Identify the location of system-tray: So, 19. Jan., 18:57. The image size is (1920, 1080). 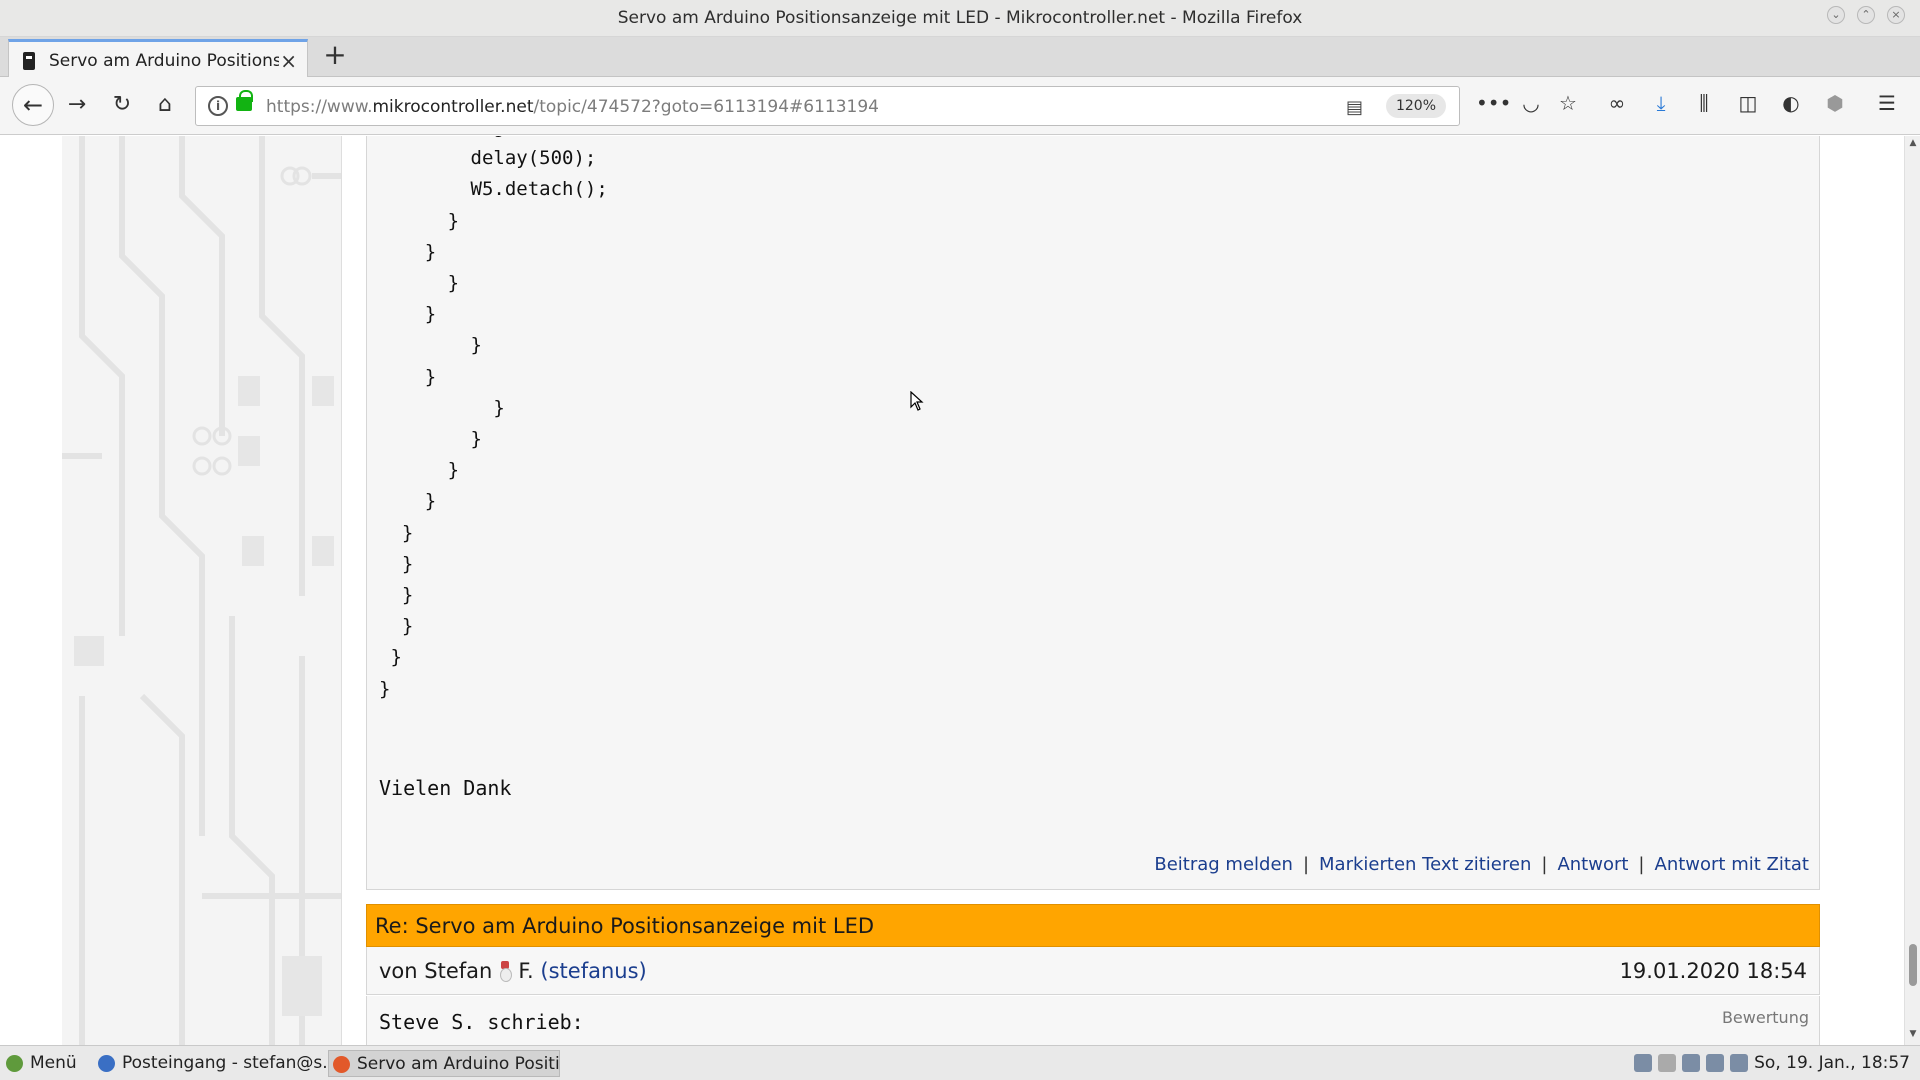
(1772, 1063).